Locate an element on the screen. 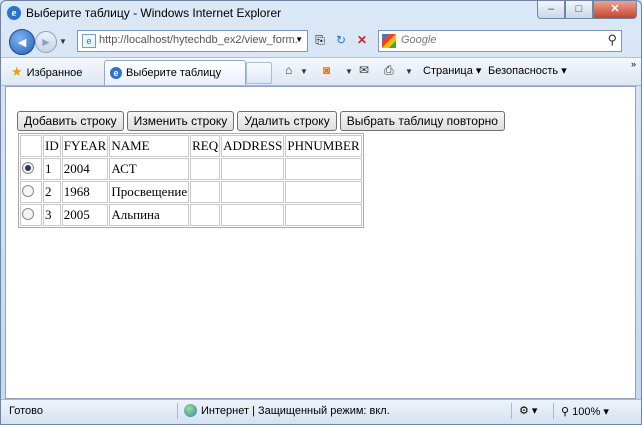 Image resolution: width=642 pixels, height=425 pixels. table-row: 2 1968 Просвещение is located at coordinates (191, 192).